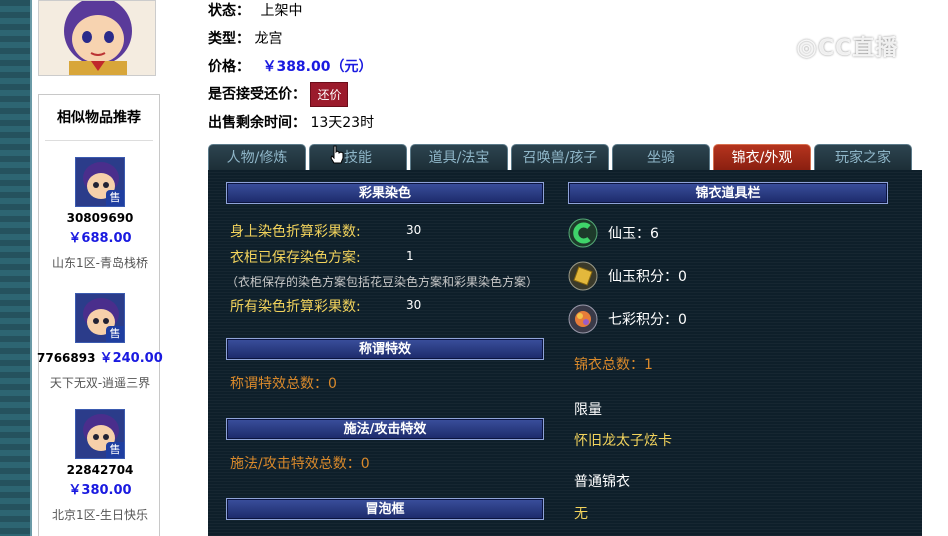 This screenshot has width=948, height=536. Describe the element at coordinates (100, 383) in the screenshot. I see `similar-item-server: 天下无双-逍遥三界` at that location.